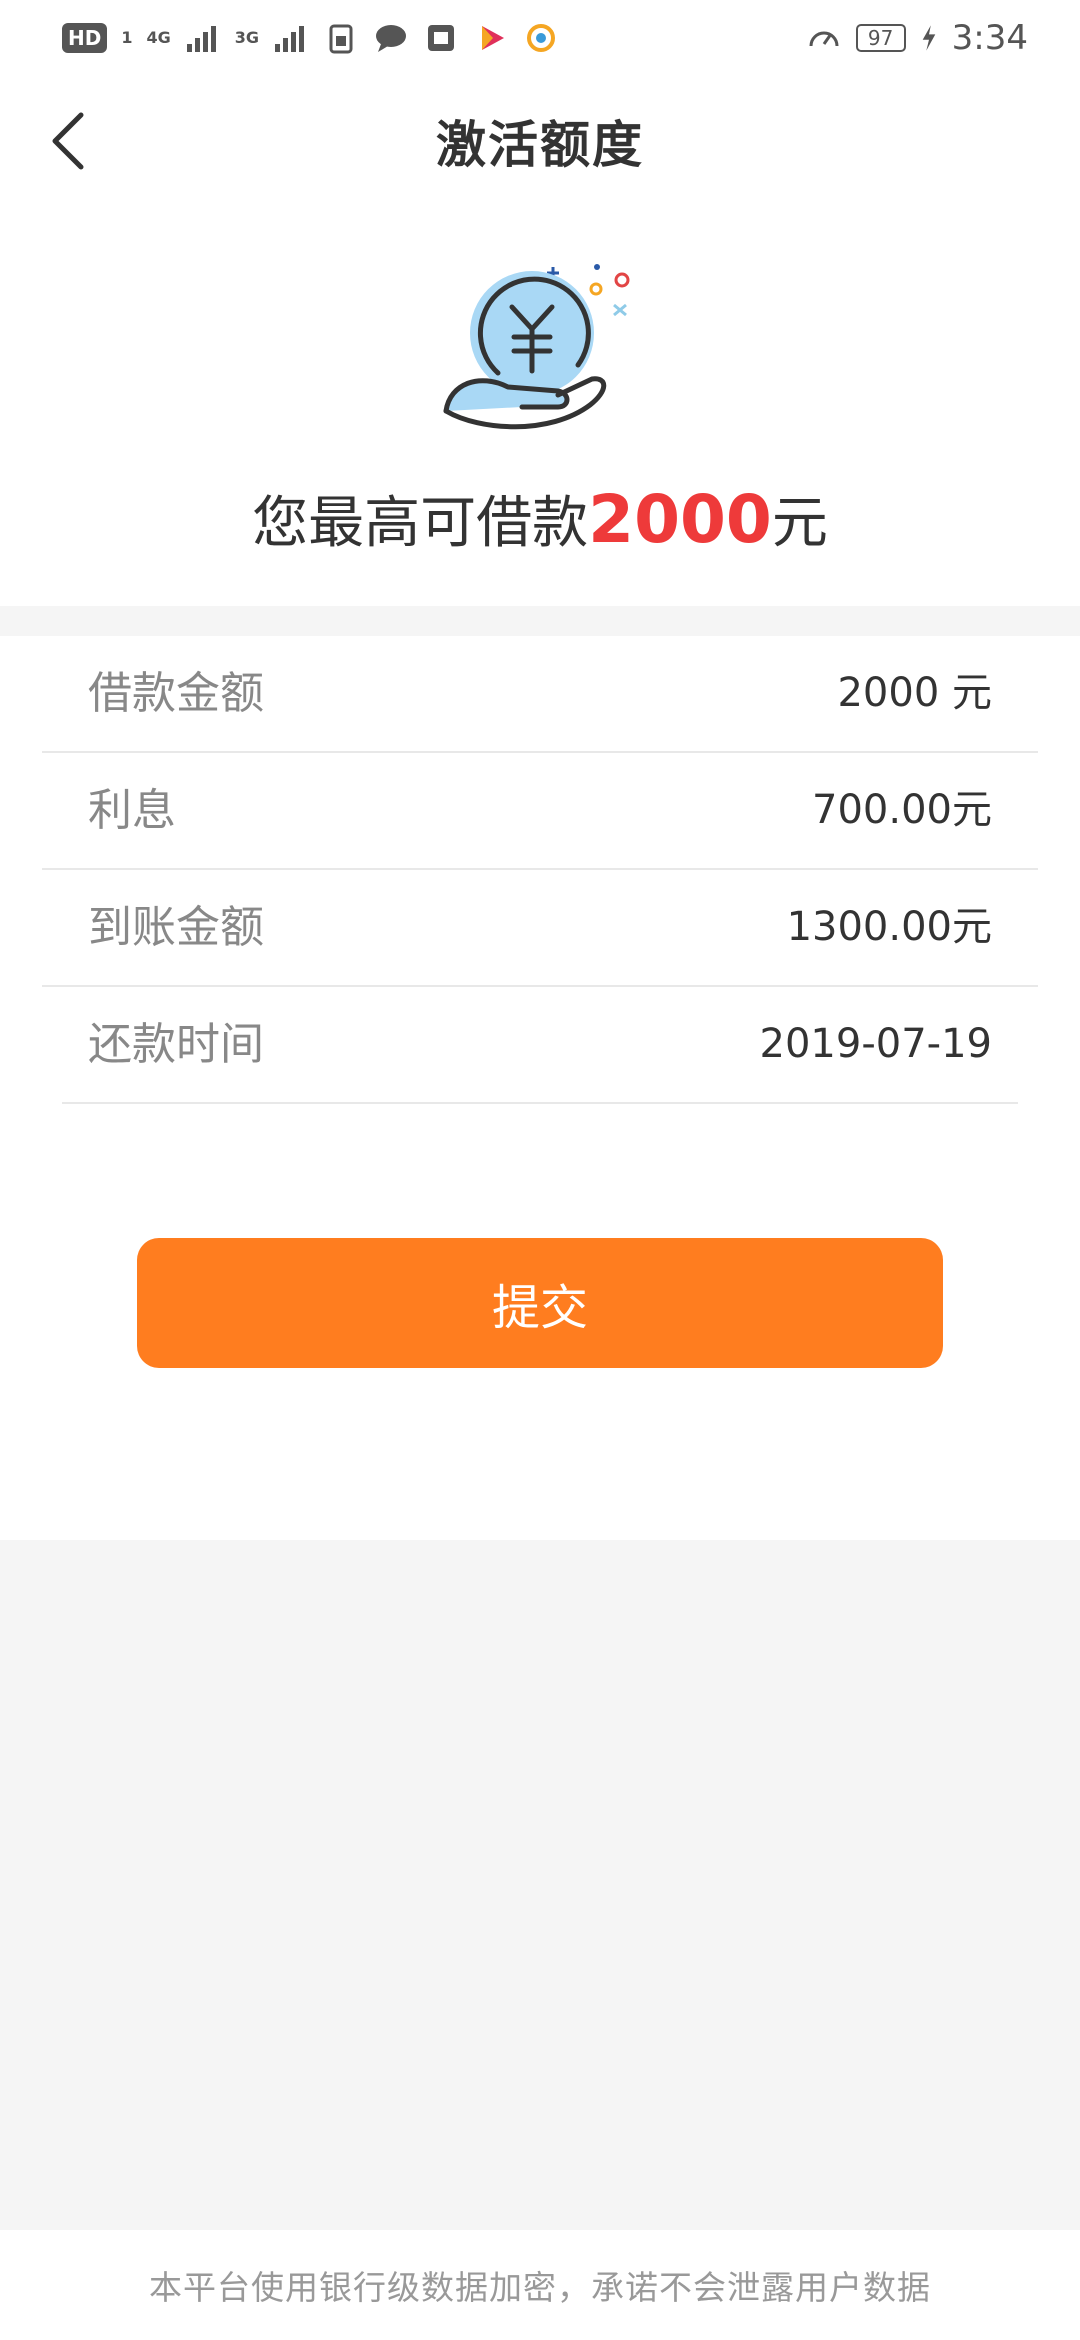 Image resolution: width=1080 pixels, height=2340 pixels. Describe the element at coordinates (85, 38) in the screenshot. I see `hd-indicator: HD` at that location.